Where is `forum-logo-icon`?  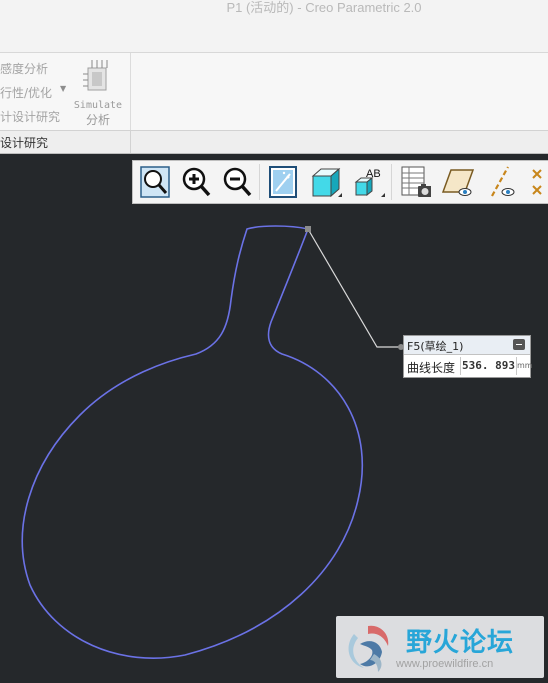 forum-logo-icon is located at coordinates (368, 648).